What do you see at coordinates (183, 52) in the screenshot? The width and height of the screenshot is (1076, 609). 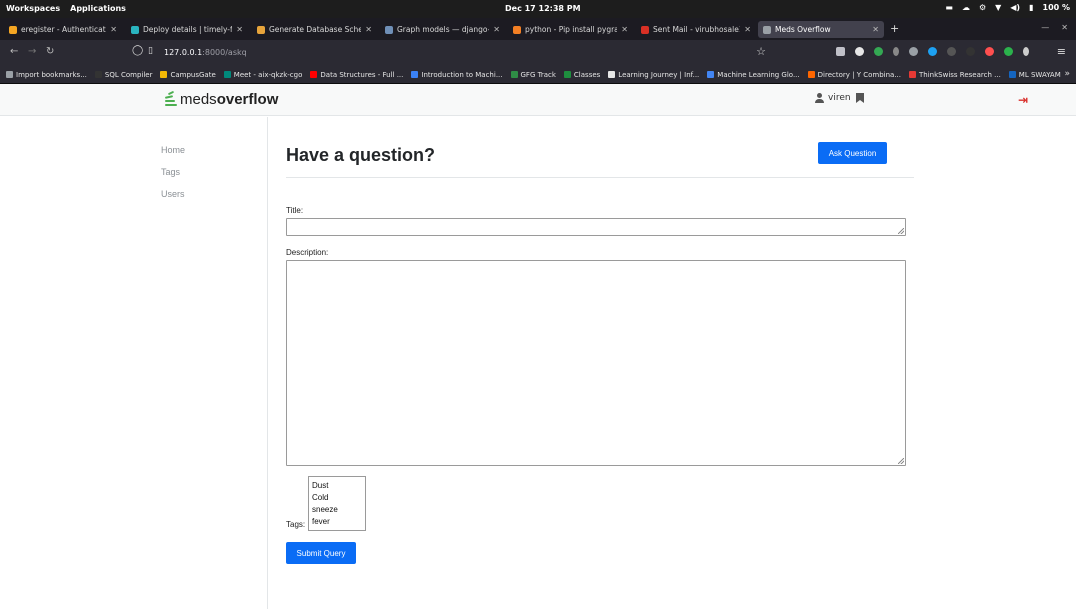 I see `url-host: 127.0.0.1` at bounding box center [183, 52].